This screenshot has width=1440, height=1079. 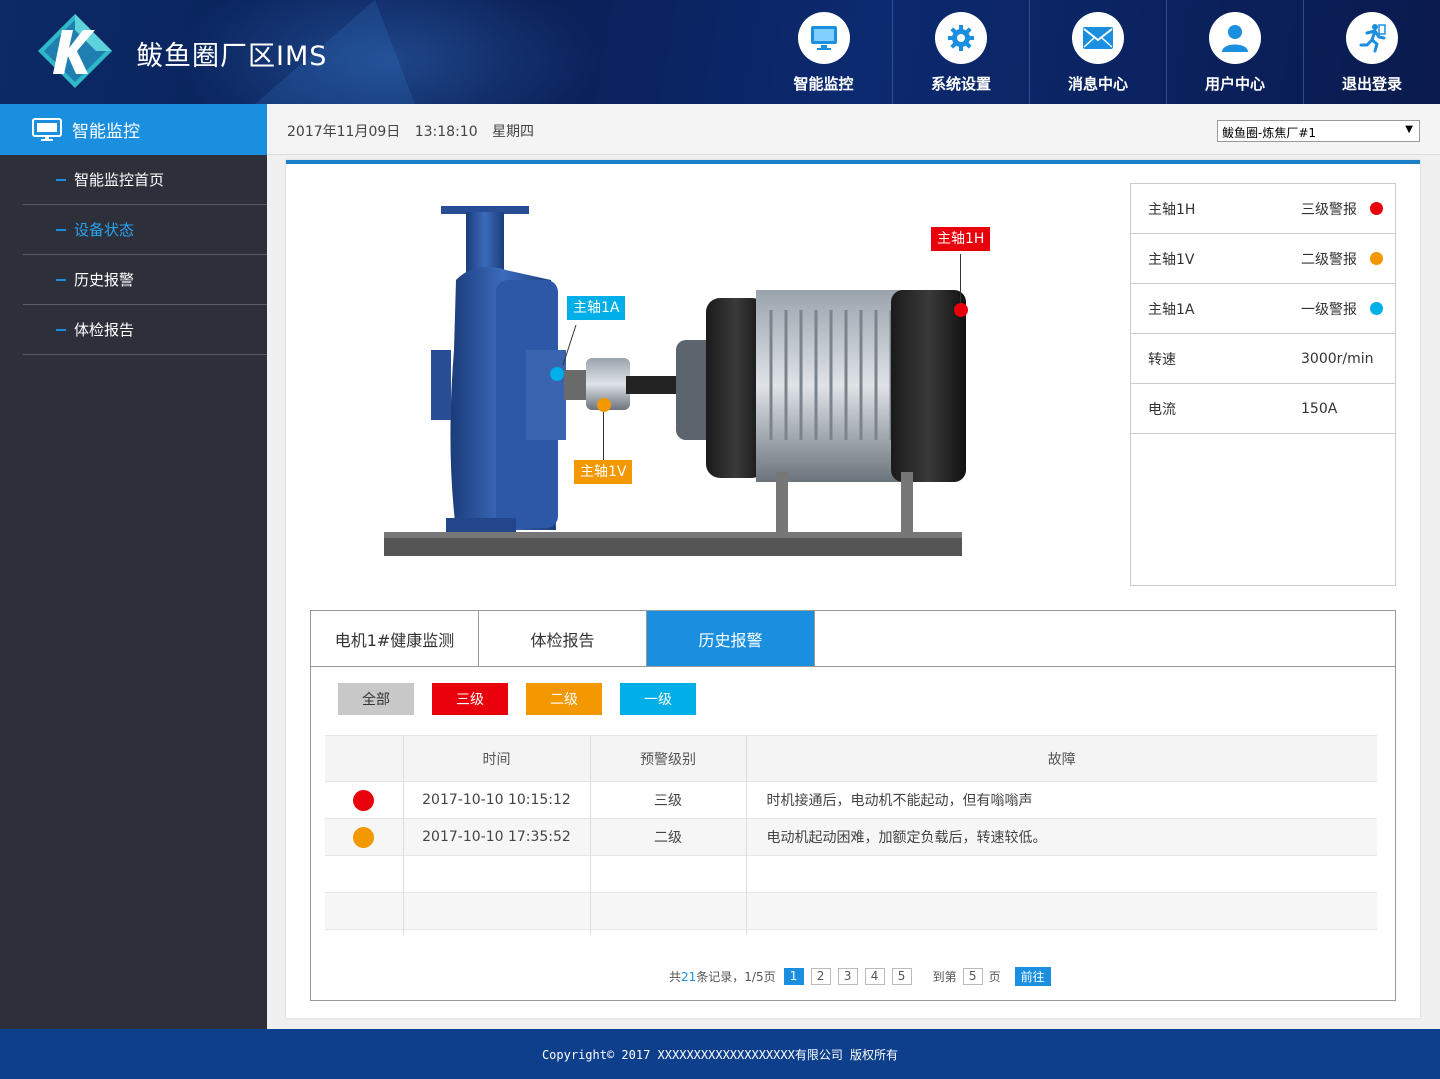 What do you see at coordinates (1329, 259) in the screenshot?
I see `status-level: 二级警报` at bounding box center [1329, 259].